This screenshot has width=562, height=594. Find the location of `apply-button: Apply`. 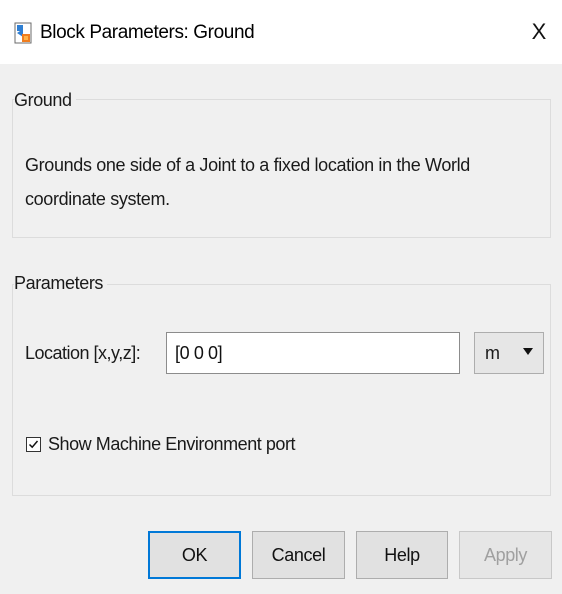

apply-button: Apply is located at coordinates (505, 555).